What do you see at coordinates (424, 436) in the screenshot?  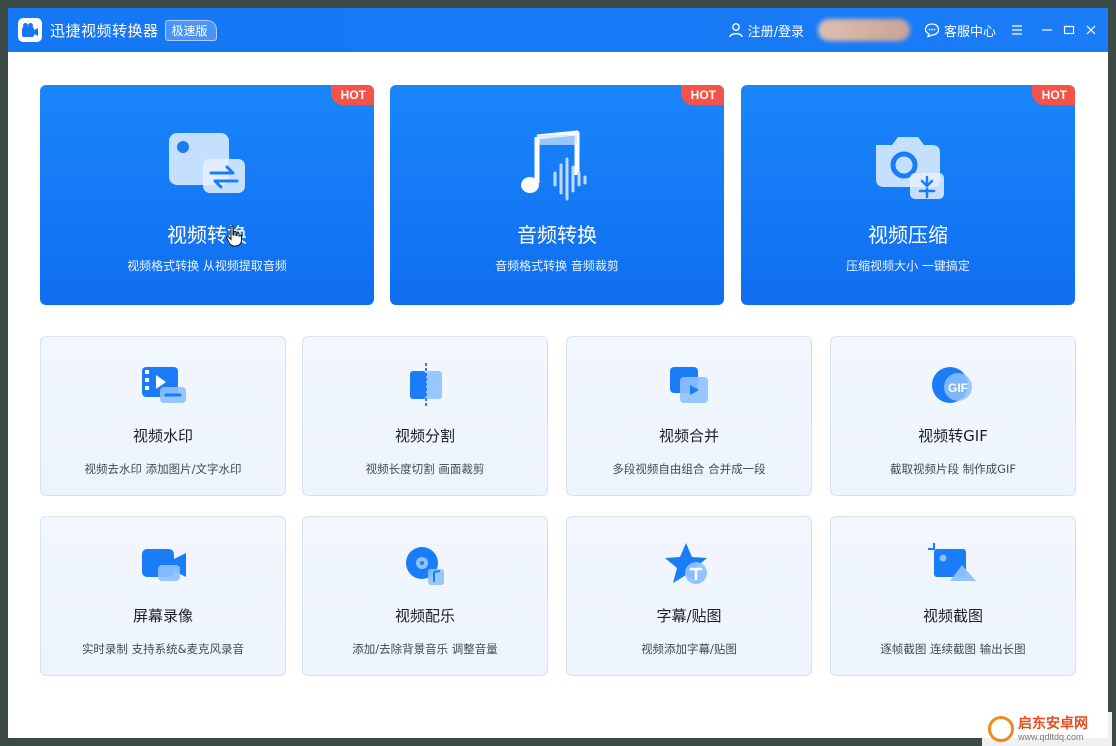 I see `tool-title: 视频分割` at bounding box center [424, 436].